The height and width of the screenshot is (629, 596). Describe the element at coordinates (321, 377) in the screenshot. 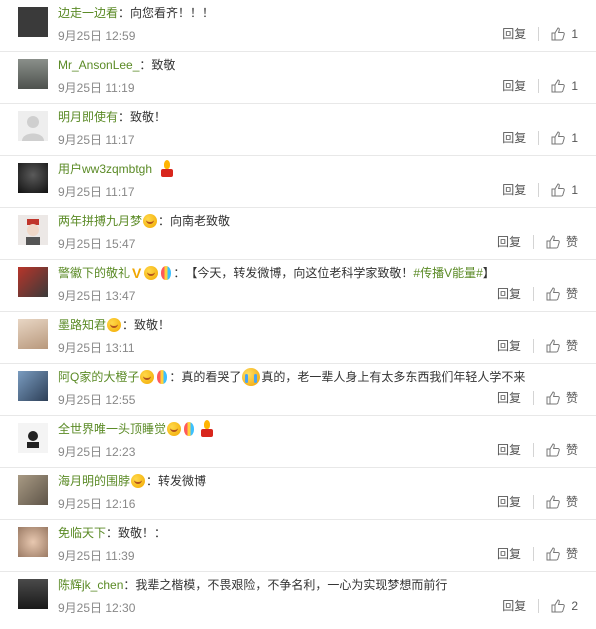

I see `comment-line: 阿Q家的大橙子 ：真的看哭了 真的，老一辈人身上有太多东西我们年轻人学不来` at that location.